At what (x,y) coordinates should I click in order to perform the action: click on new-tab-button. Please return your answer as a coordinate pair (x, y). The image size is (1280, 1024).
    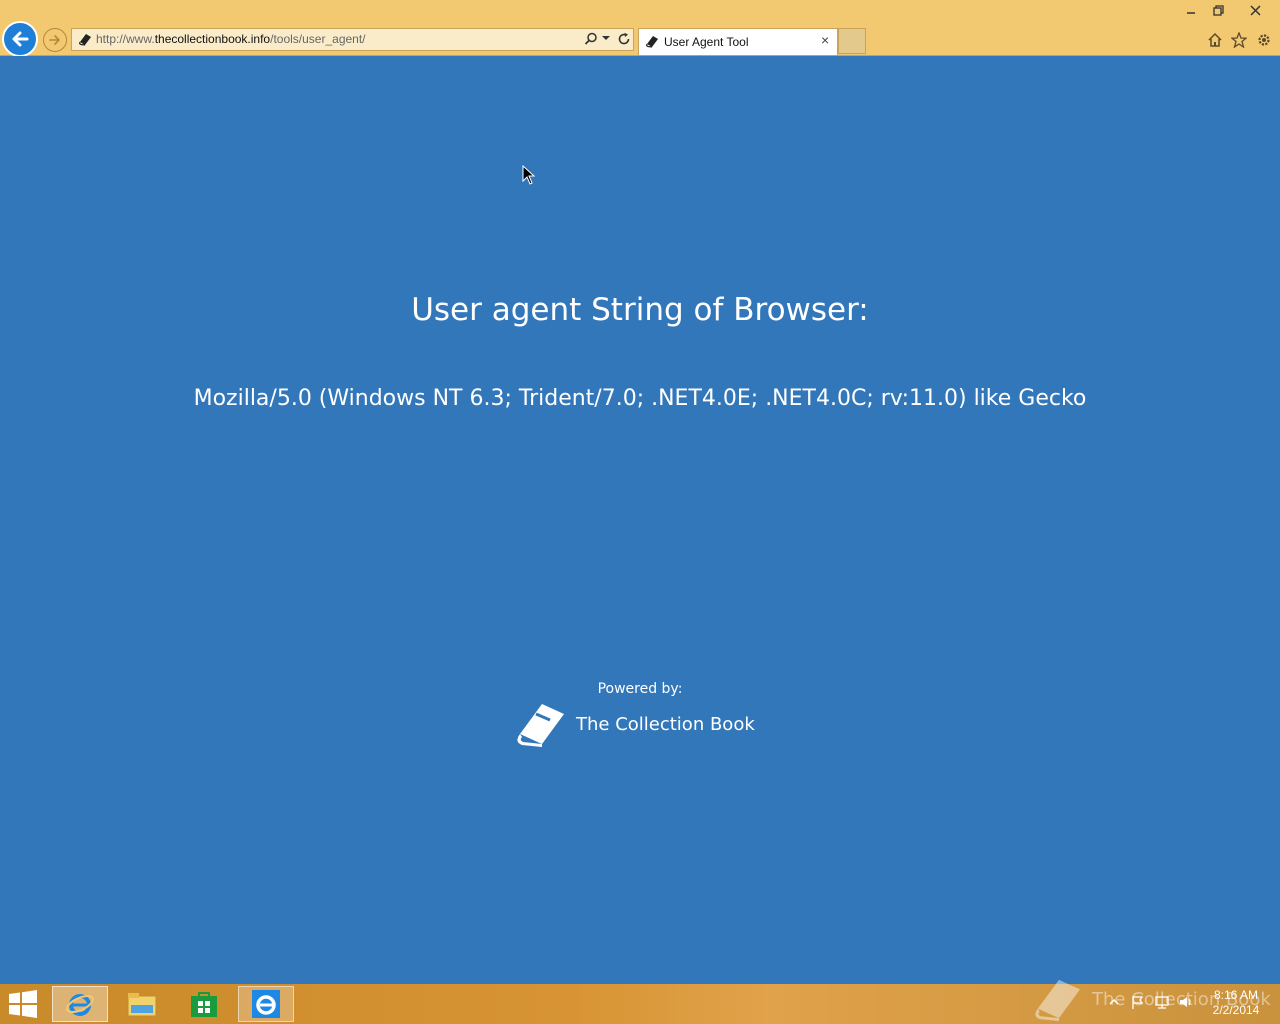
    Looking at the image, I should click on (852, 41).